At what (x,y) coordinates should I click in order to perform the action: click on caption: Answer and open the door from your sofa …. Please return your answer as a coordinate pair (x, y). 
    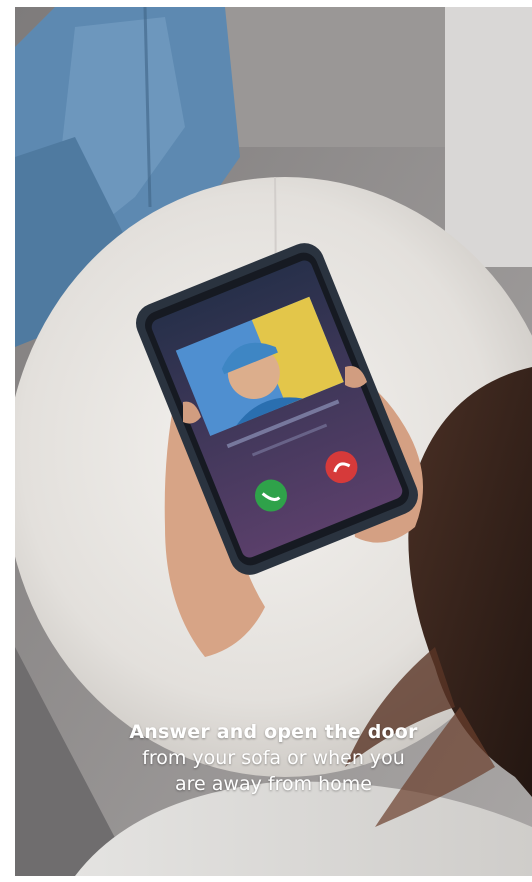
    Looking at the image, I should click on (273, 758).